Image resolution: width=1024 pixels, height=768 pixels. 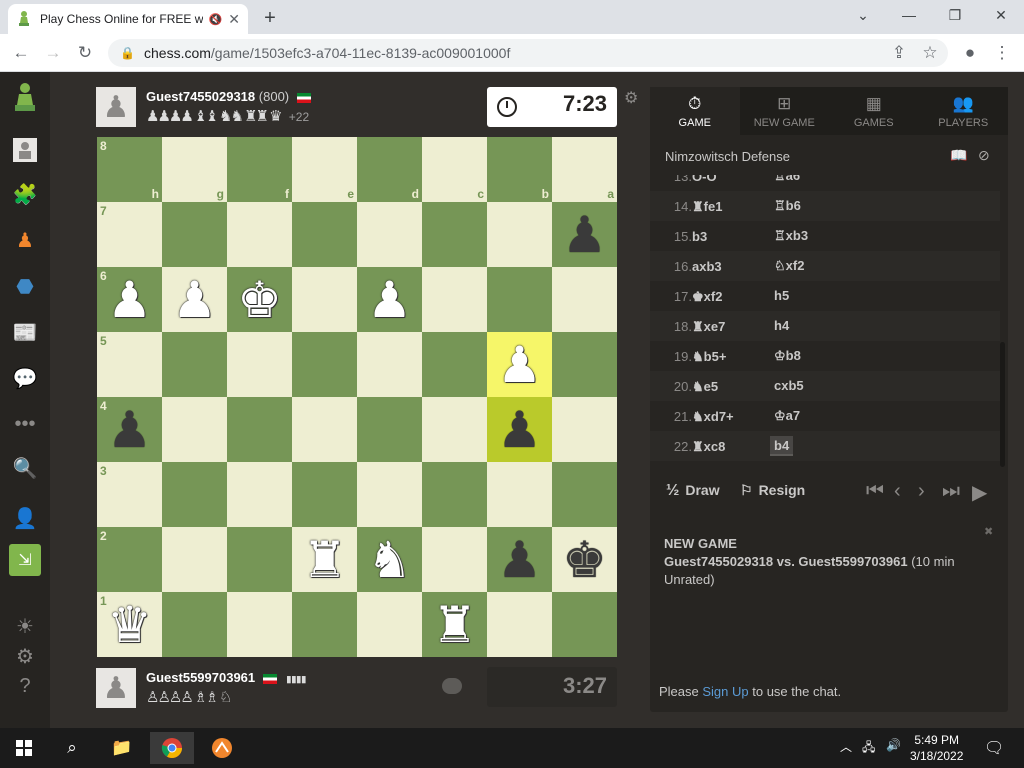 I want to click on window-close-button: ✕, so click(x=1001, y=15).